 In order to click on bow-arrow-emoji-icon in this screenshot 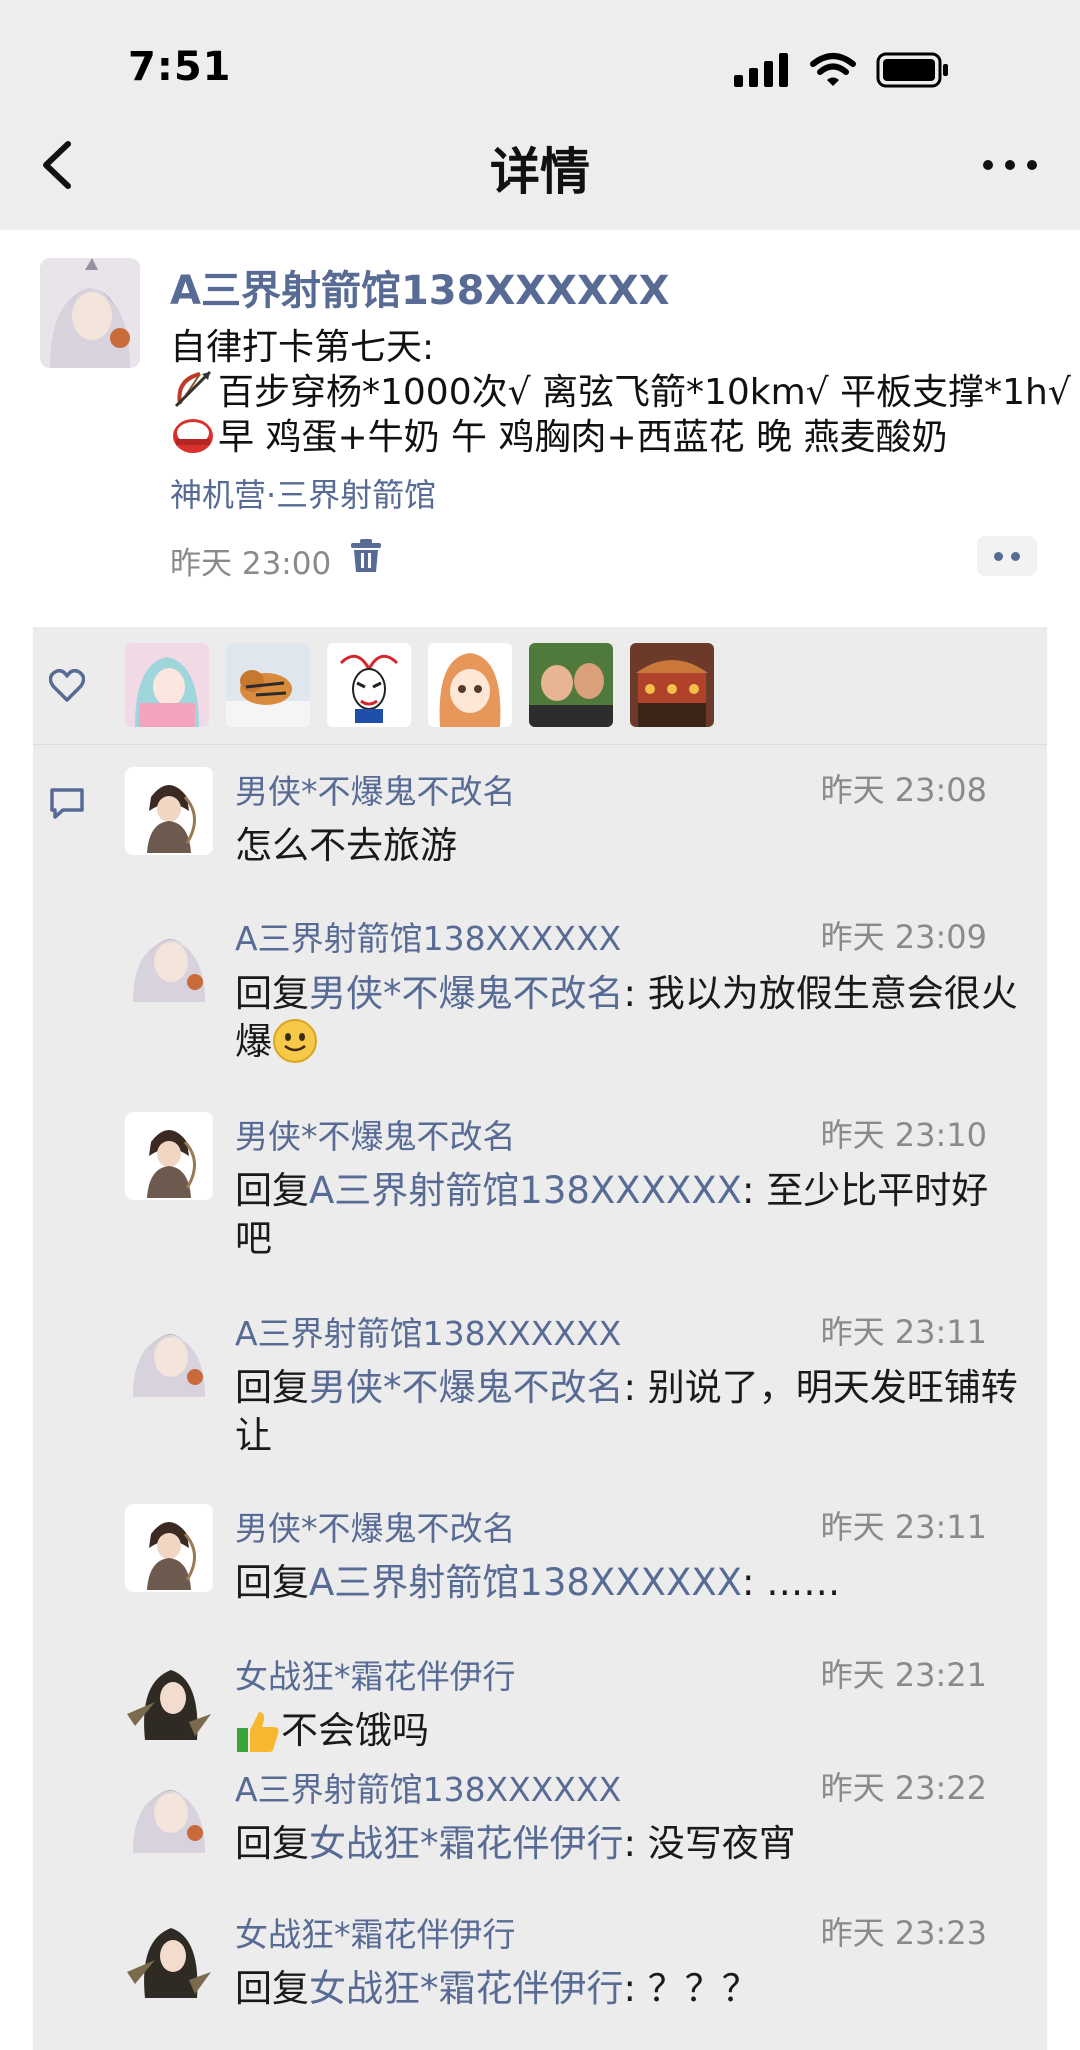, I will do `click(193, 389)`.